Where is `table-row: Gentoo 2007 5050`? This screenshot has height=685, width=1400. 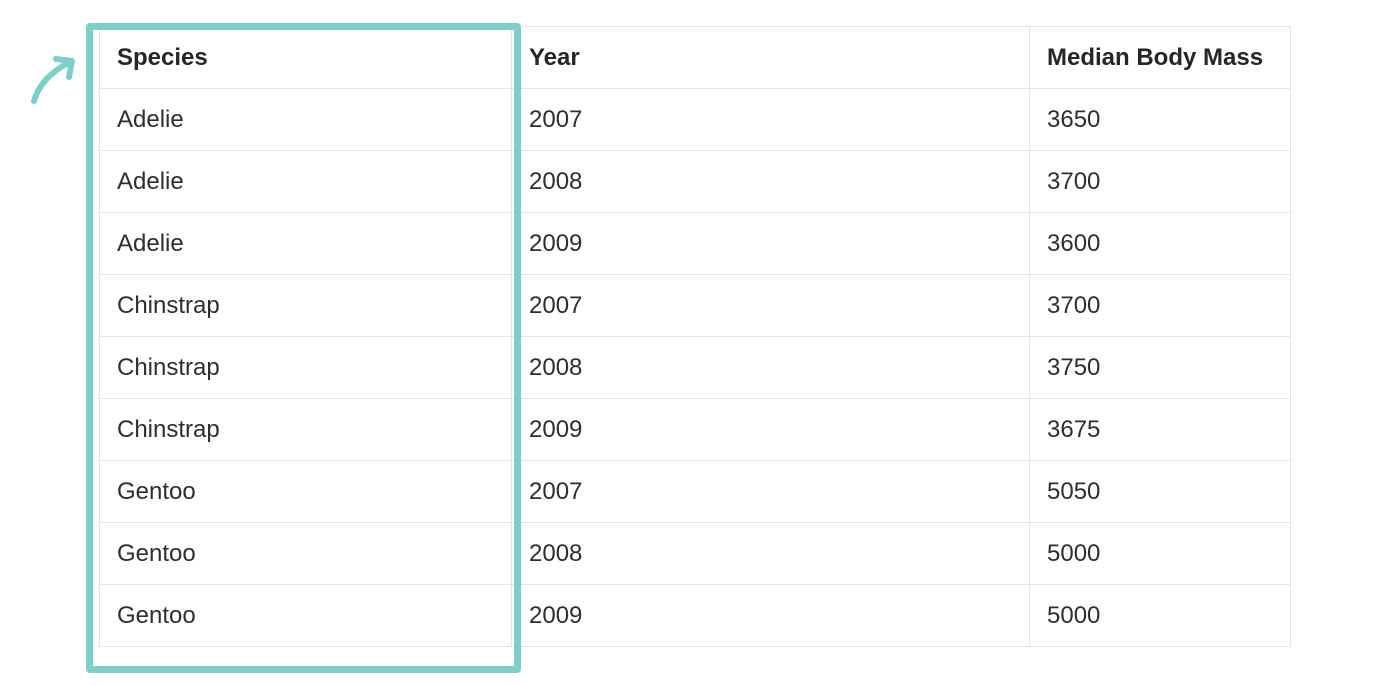 table-row: Gentoo 2007 5050 is located at coordinates (695, 491).